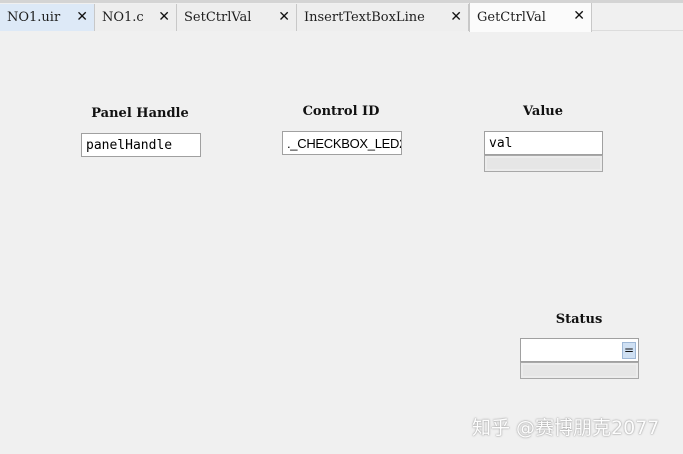 The height and width of the screenshot is (454, 683). Describe the element at coordinates (342, 143) in the screenshot. I see `control-id-input: ._CHECKBOX_LED2` at that location.